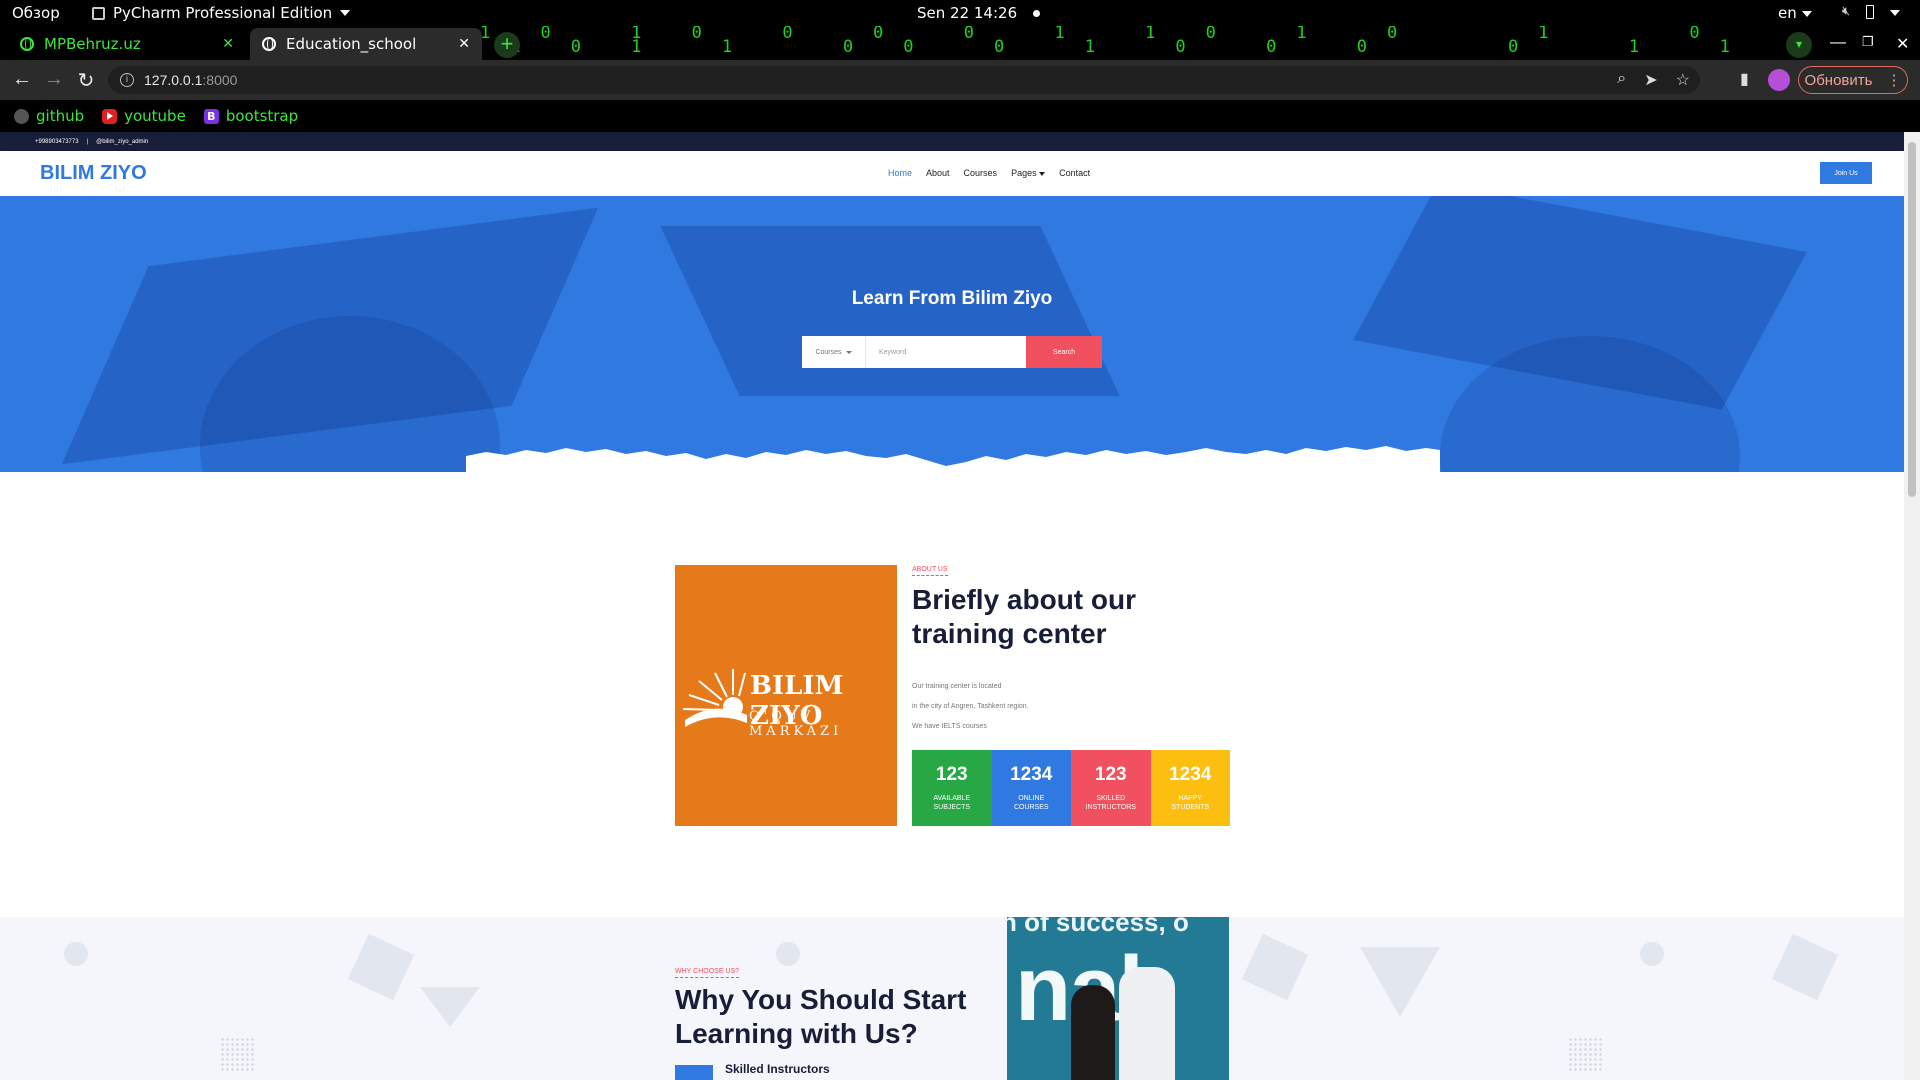  I want to click on main-menu: Home About Courses Pages Contact, so click(989, 173).